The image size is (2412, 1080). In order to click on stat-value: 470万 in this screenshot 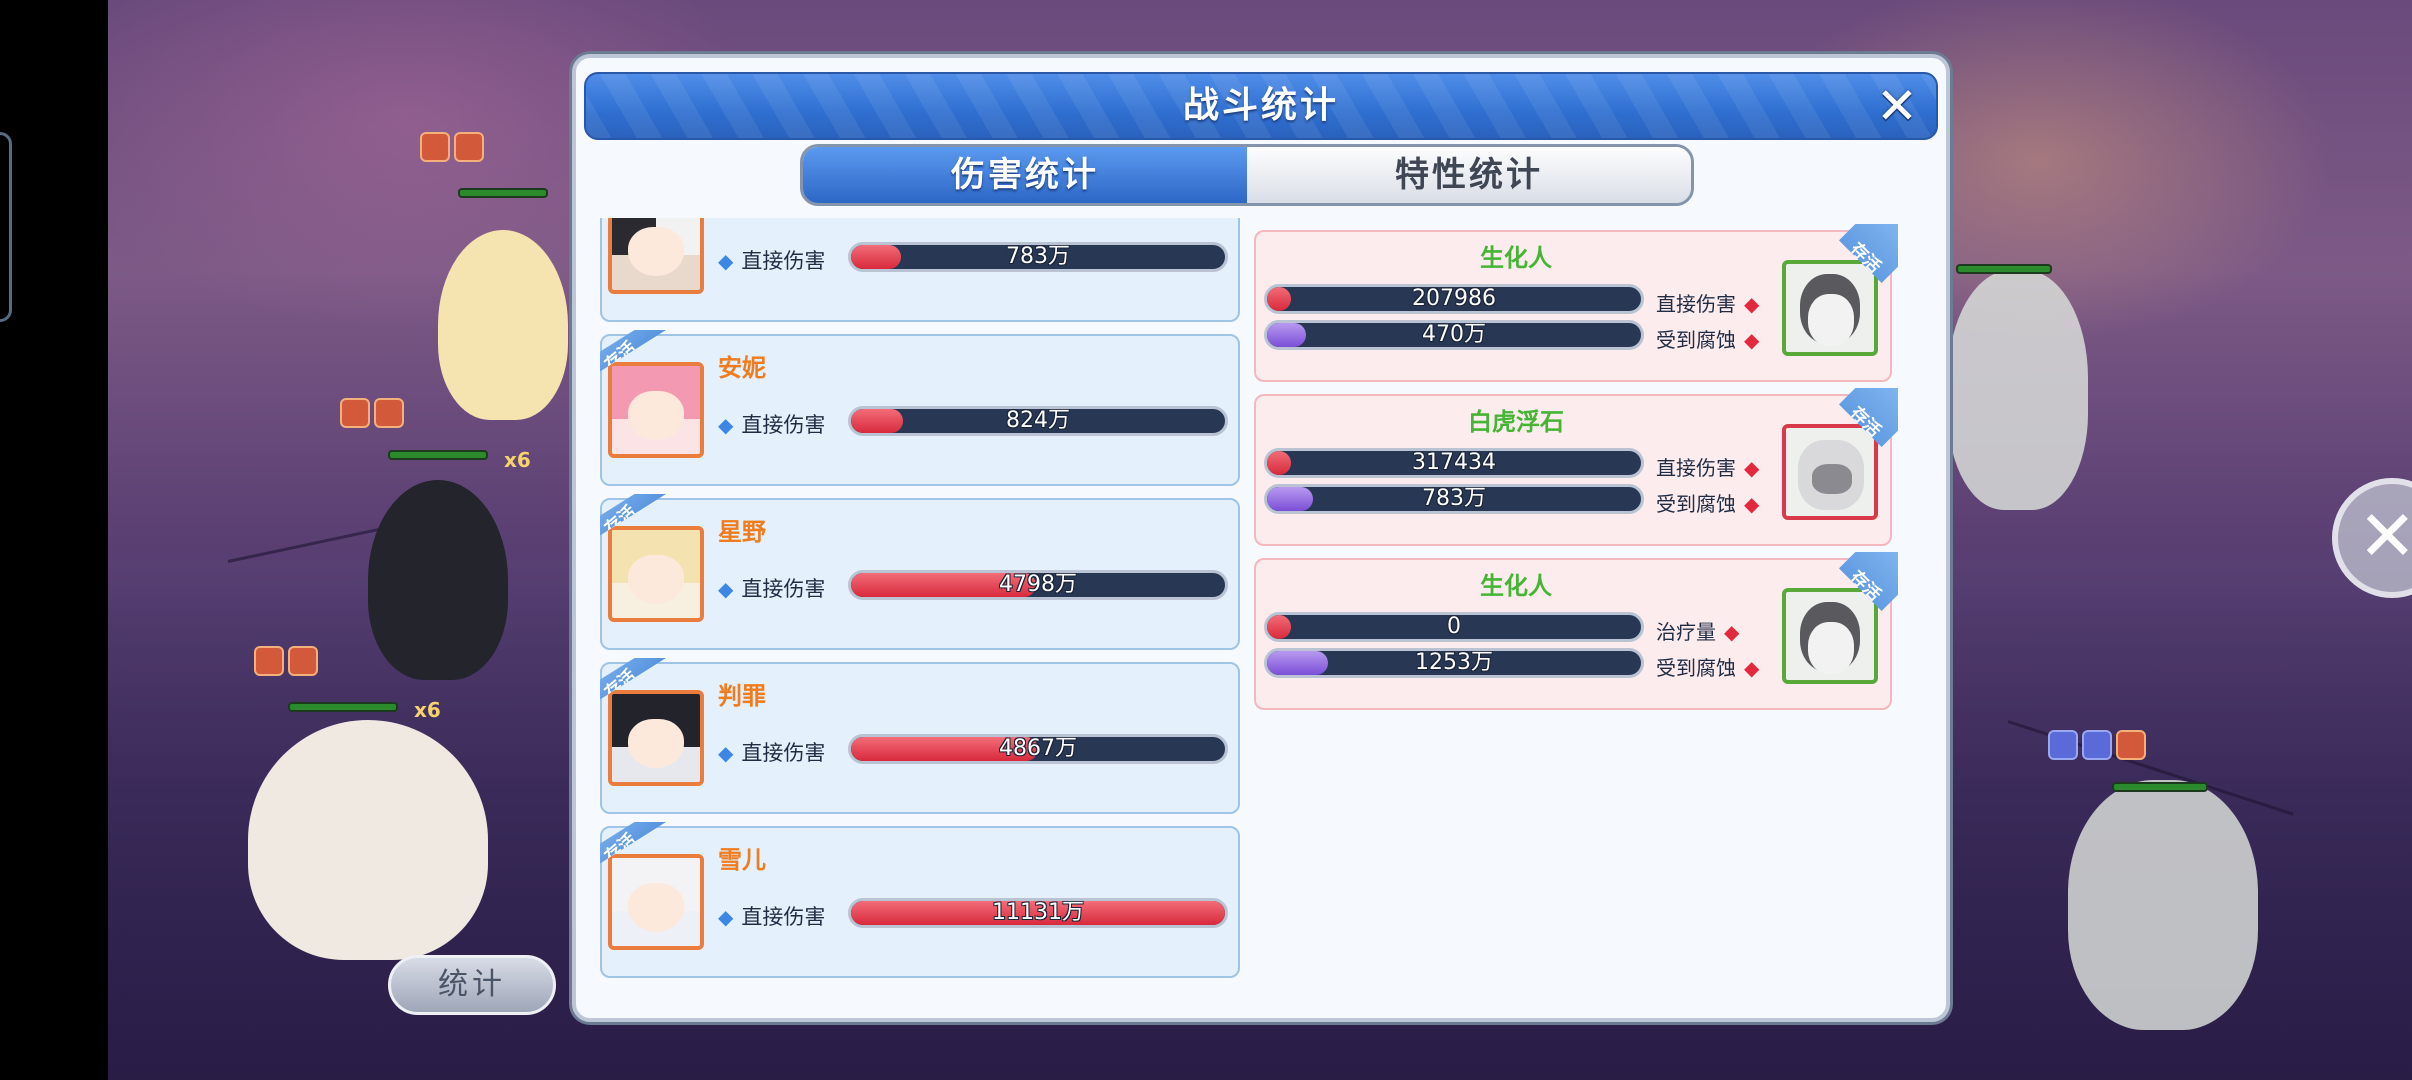, I will do `click(1454, 334)`.